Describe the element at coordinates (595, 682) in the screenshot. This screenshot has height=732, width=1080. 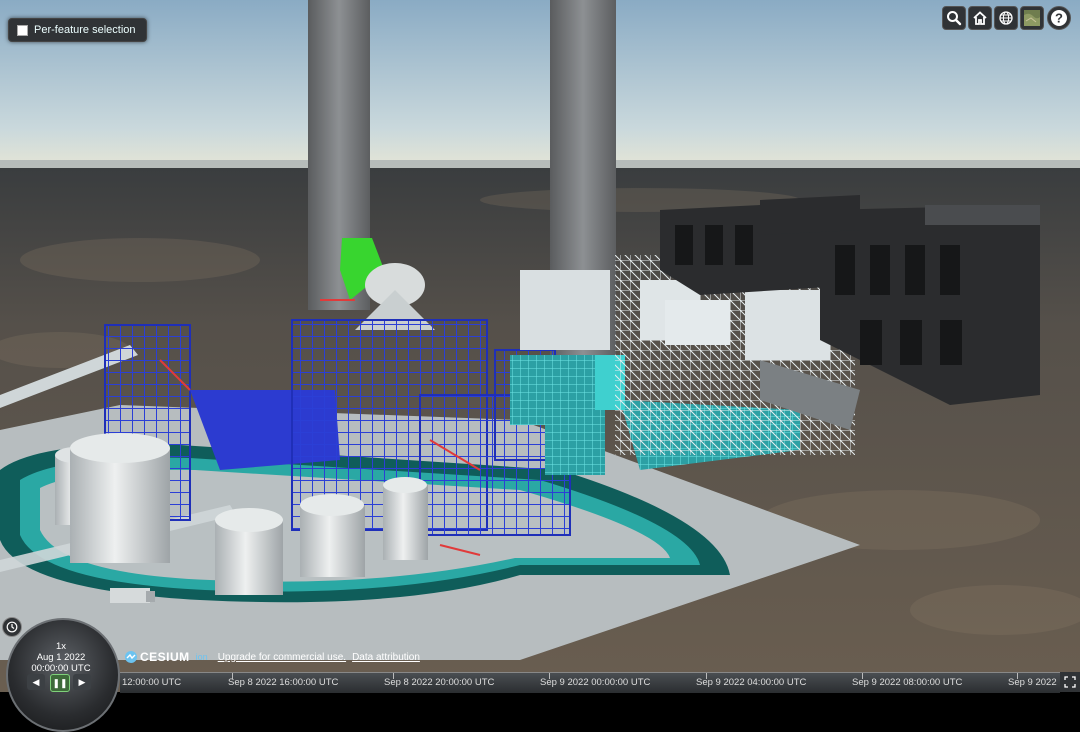
I see `timeline-tick-label: Sep 9 2022 00:00:00 UTC` at that location.